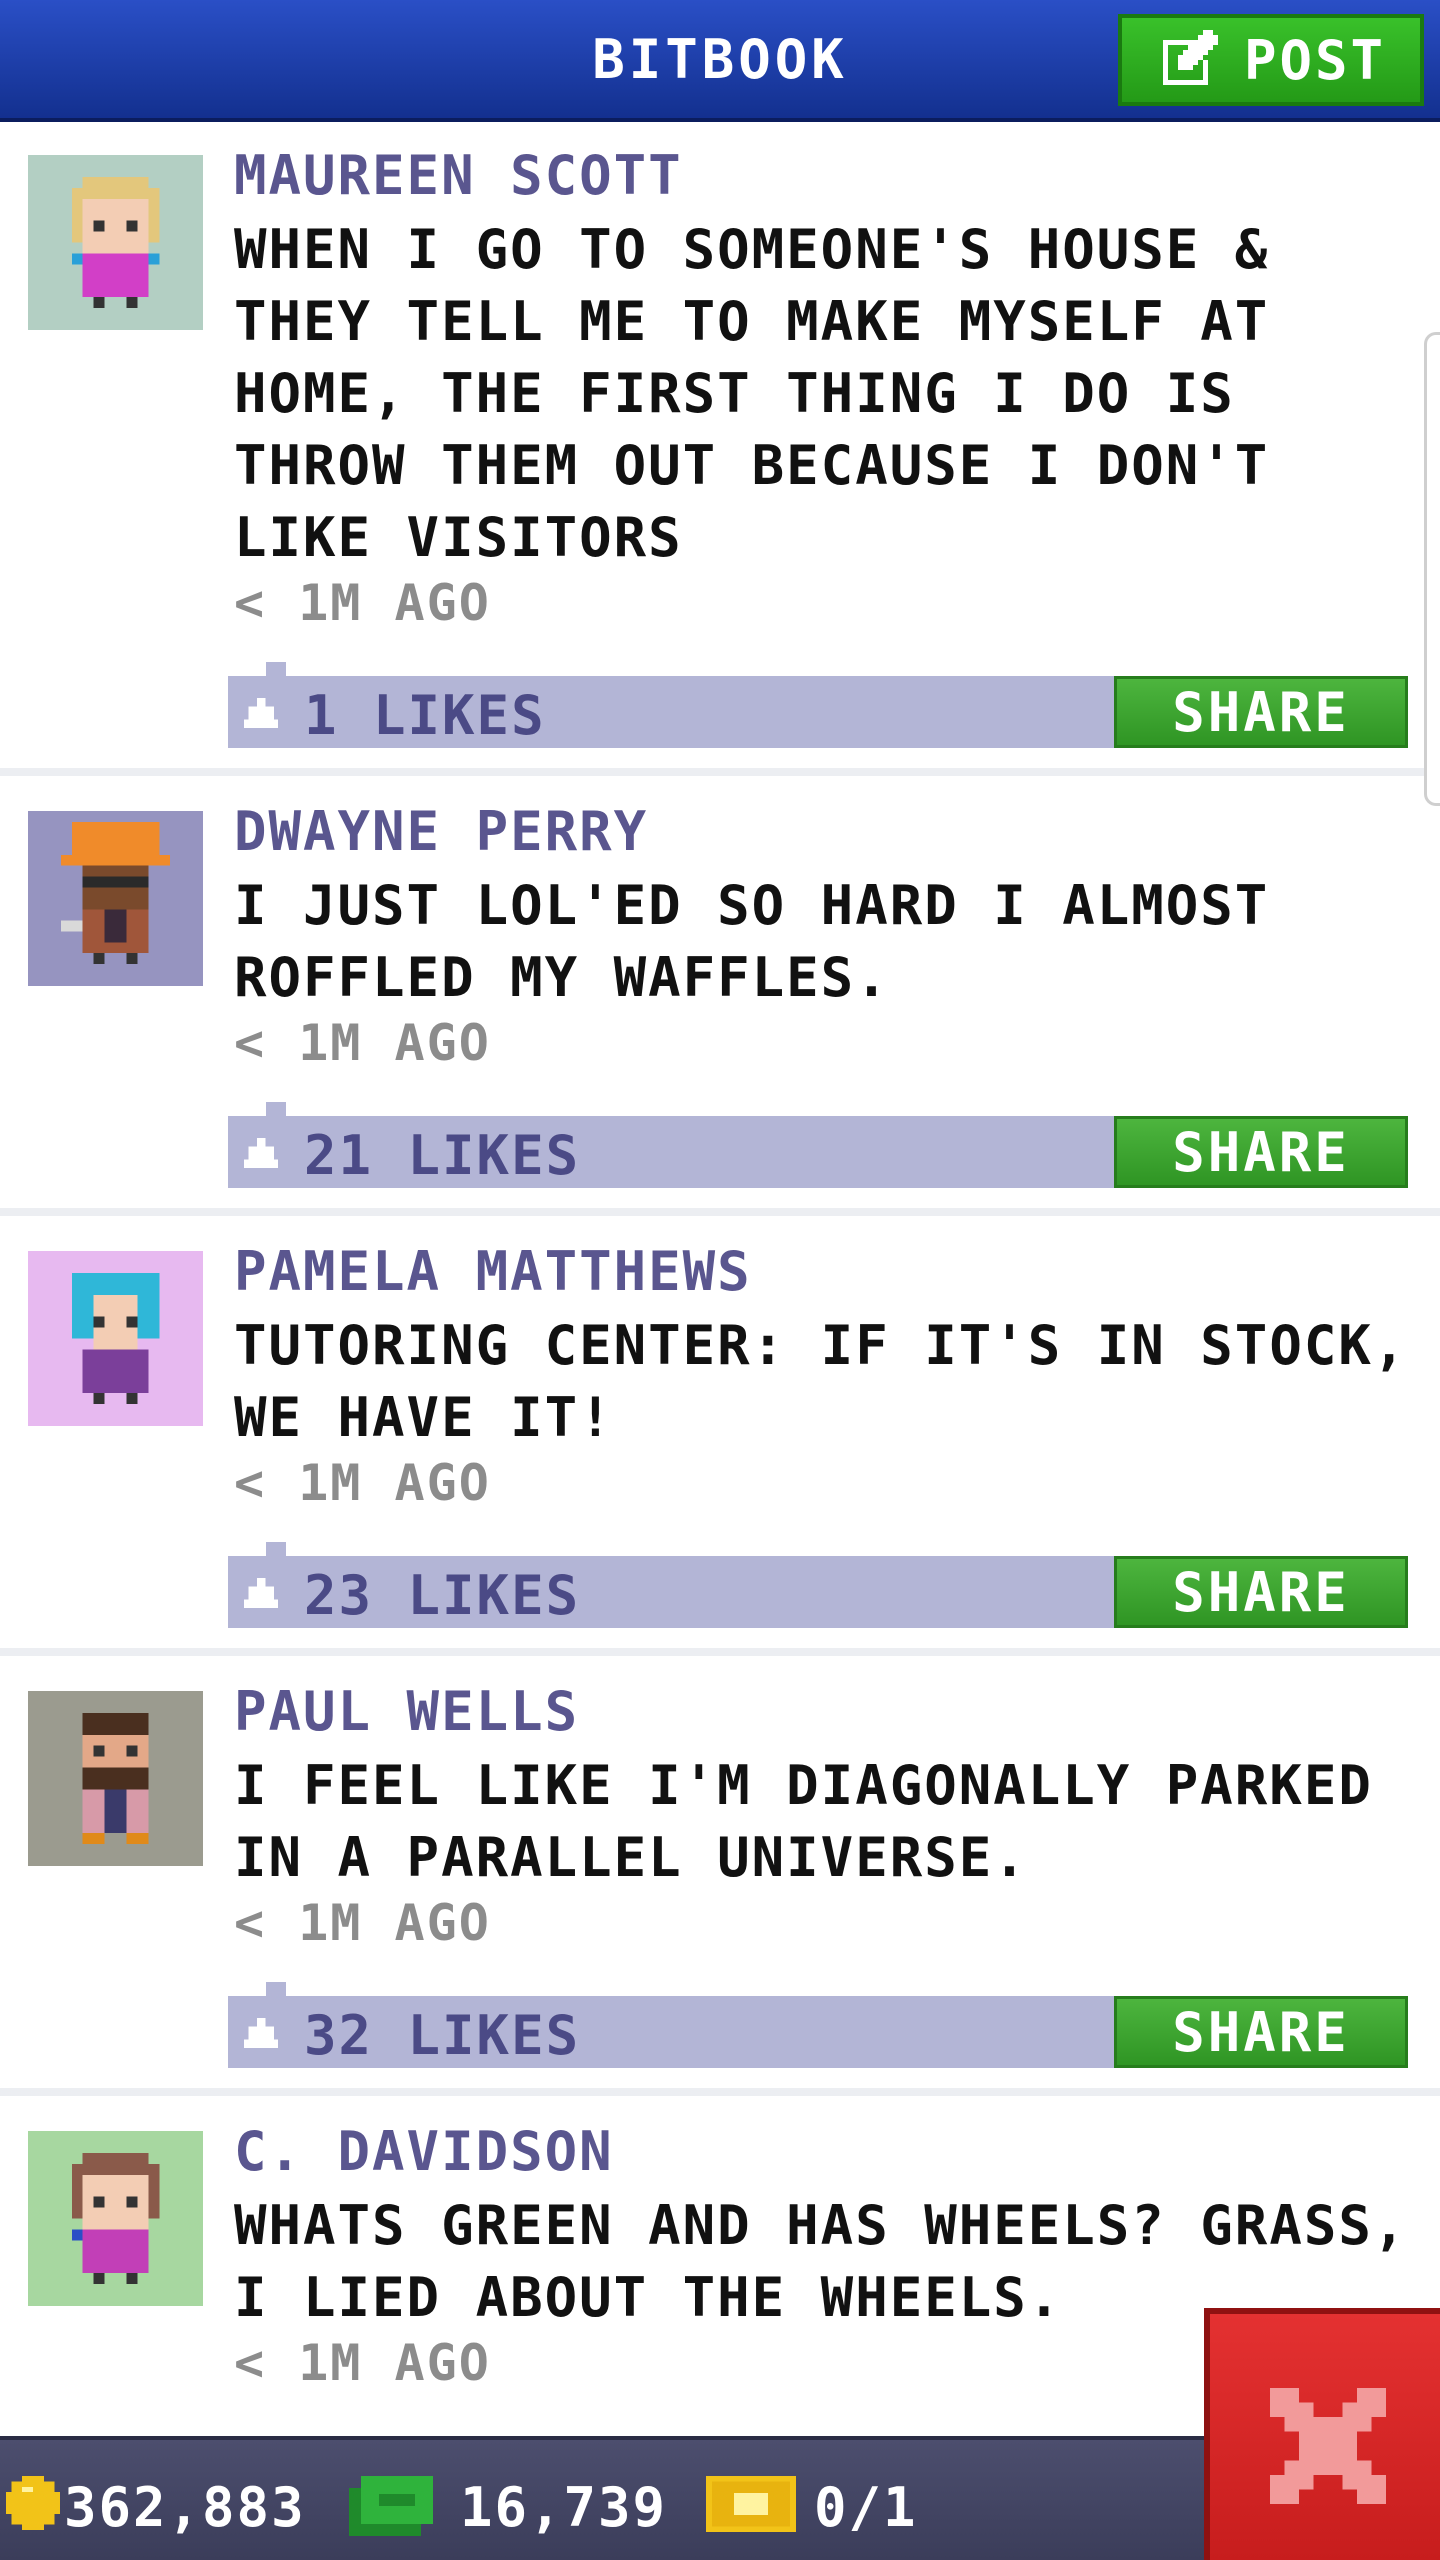  Describe the element at coordinates (564, 2507) in the screenshot. I see `bux-count: 16,739` at that location.